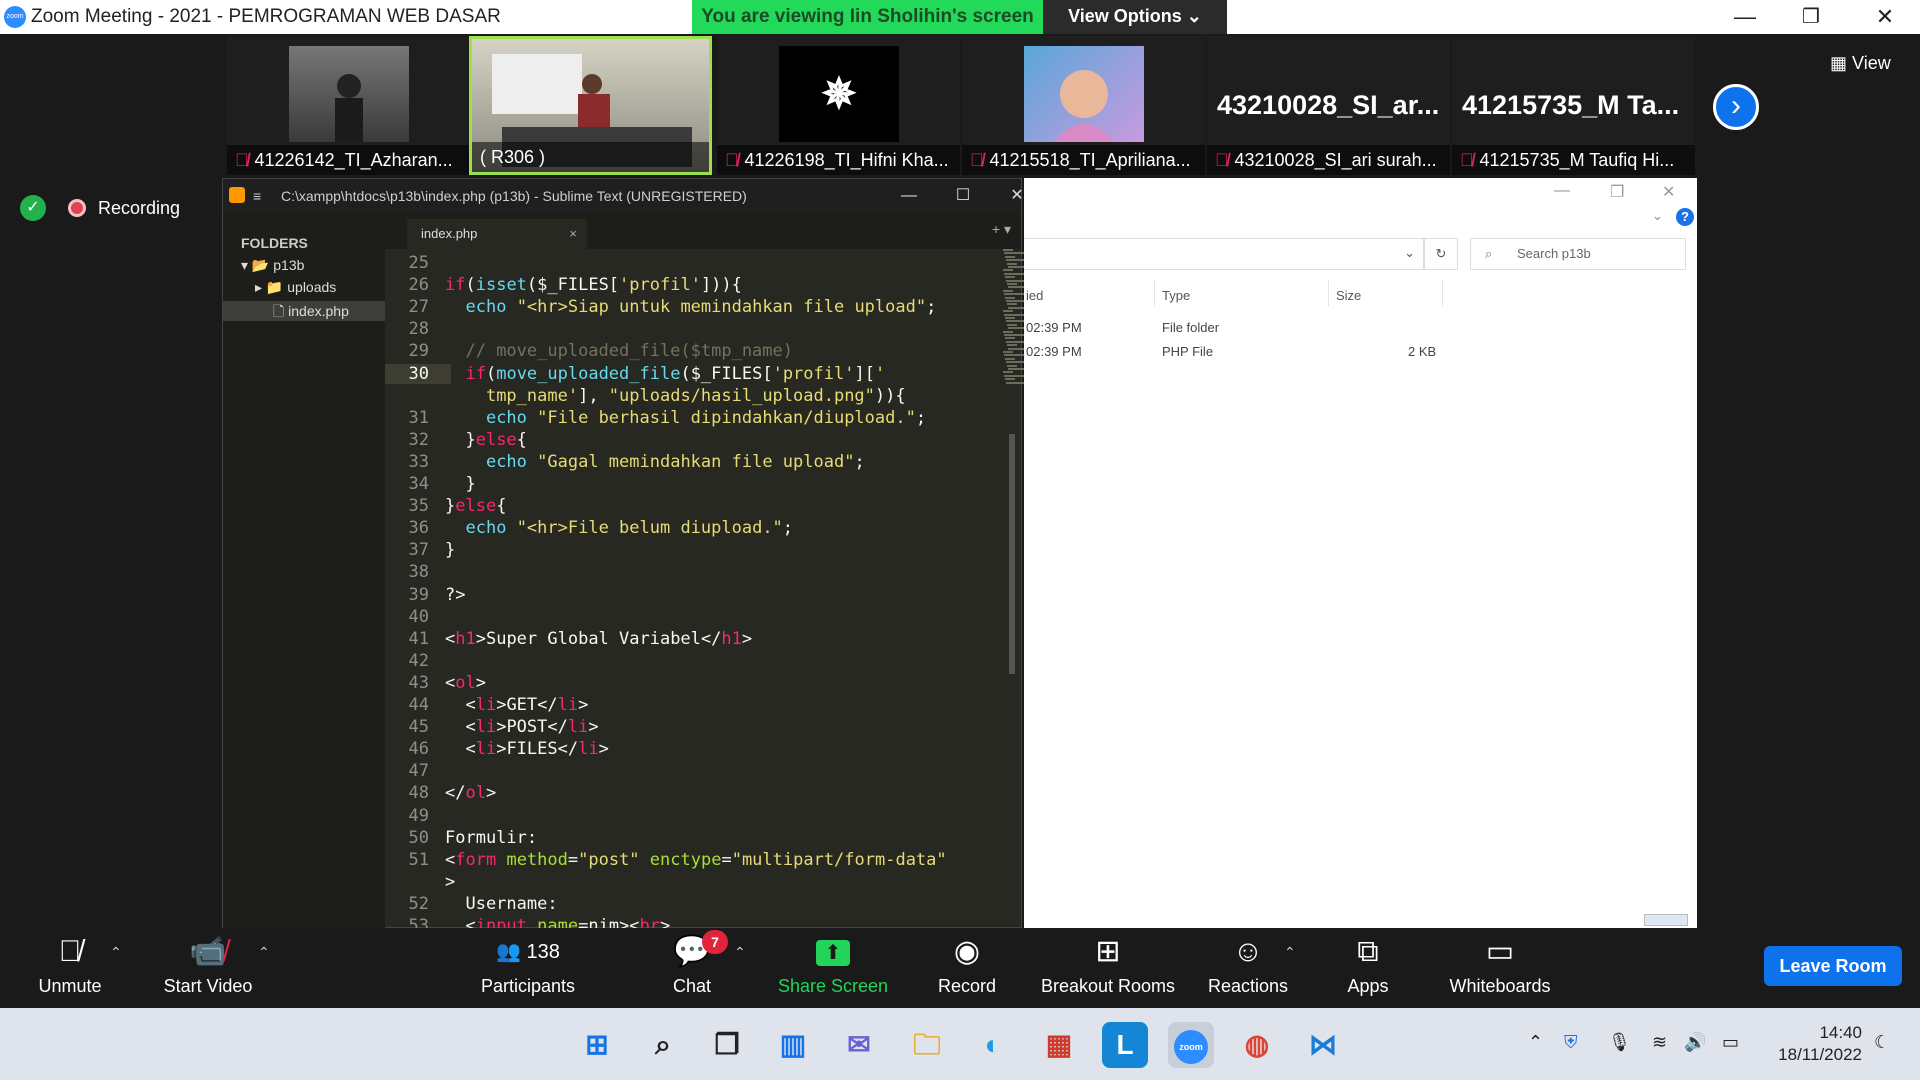 The image size is (1920, 1080). What do you see at coordinates (528, 968) in the screenshot?
I see `participants-button: 👥 138 Participants` at bounding box center [528, 968].